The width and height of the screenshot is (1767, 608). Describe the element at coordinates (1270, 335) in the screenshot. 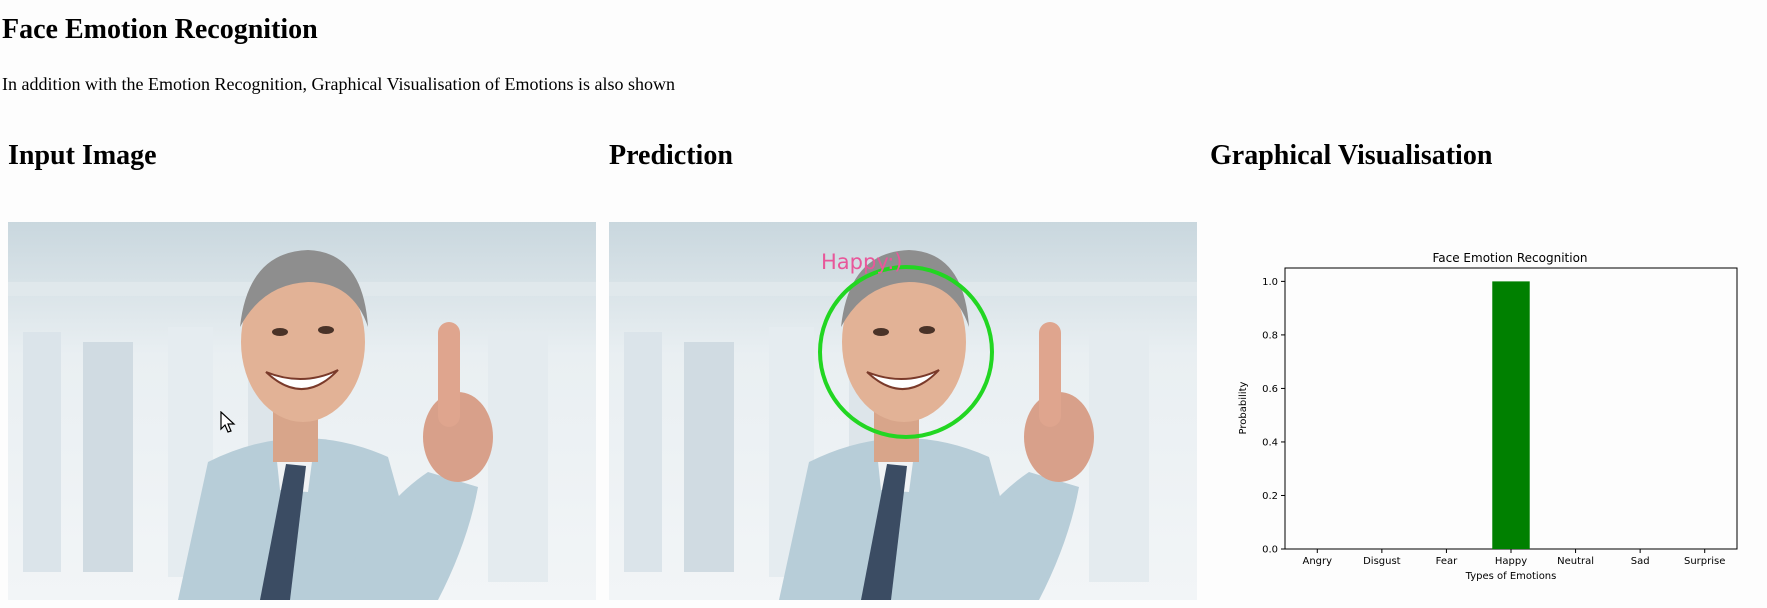

I see `y-tick-label: 0.8` at that location.